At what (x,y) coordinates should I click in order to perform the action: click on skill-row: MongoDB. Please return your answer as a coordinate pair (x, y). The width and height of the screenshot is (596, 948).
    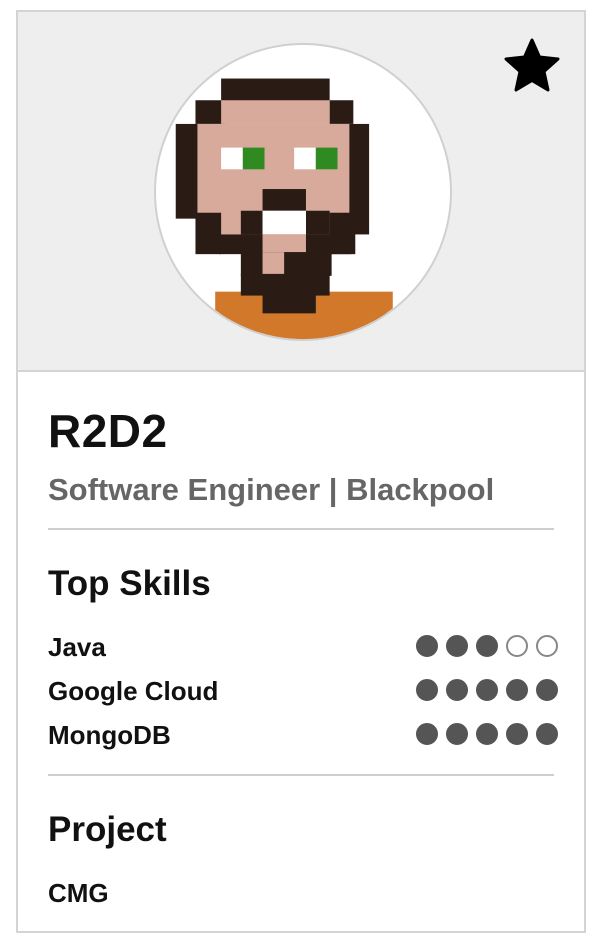
    Looking at the image, I should click on (303, 736).